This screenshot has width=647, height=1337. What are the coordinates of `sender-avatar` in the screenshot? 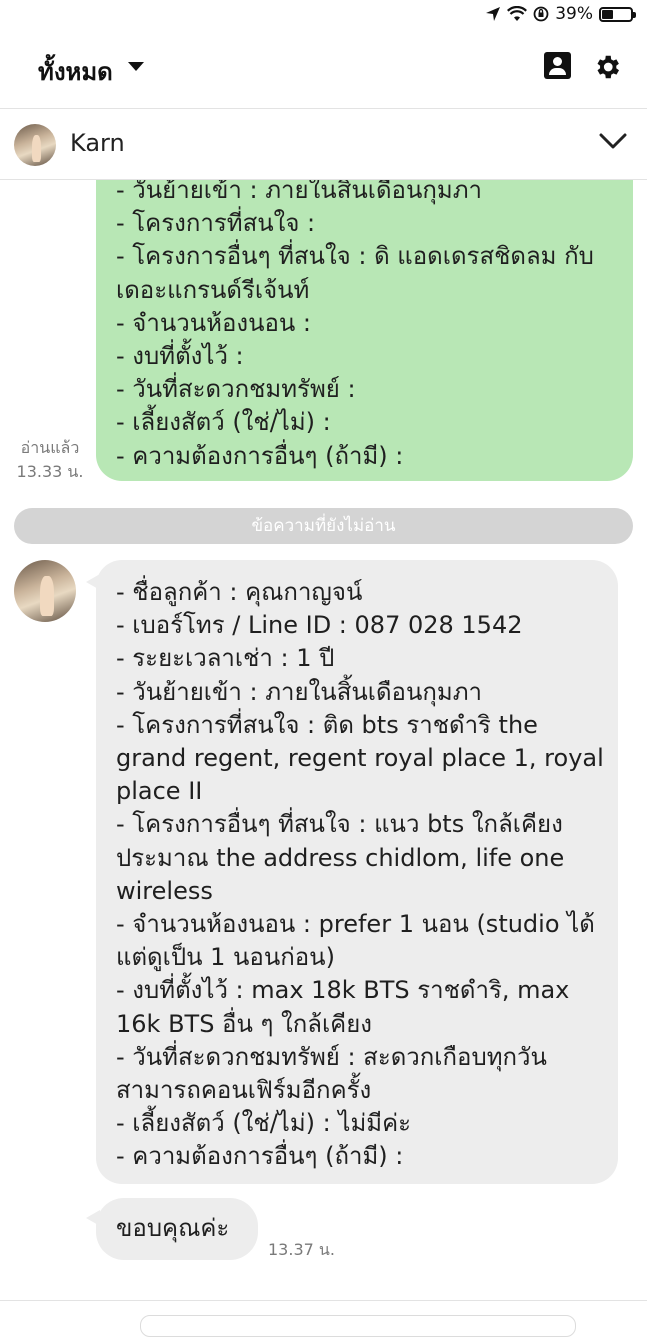 It's located at (45, 591).